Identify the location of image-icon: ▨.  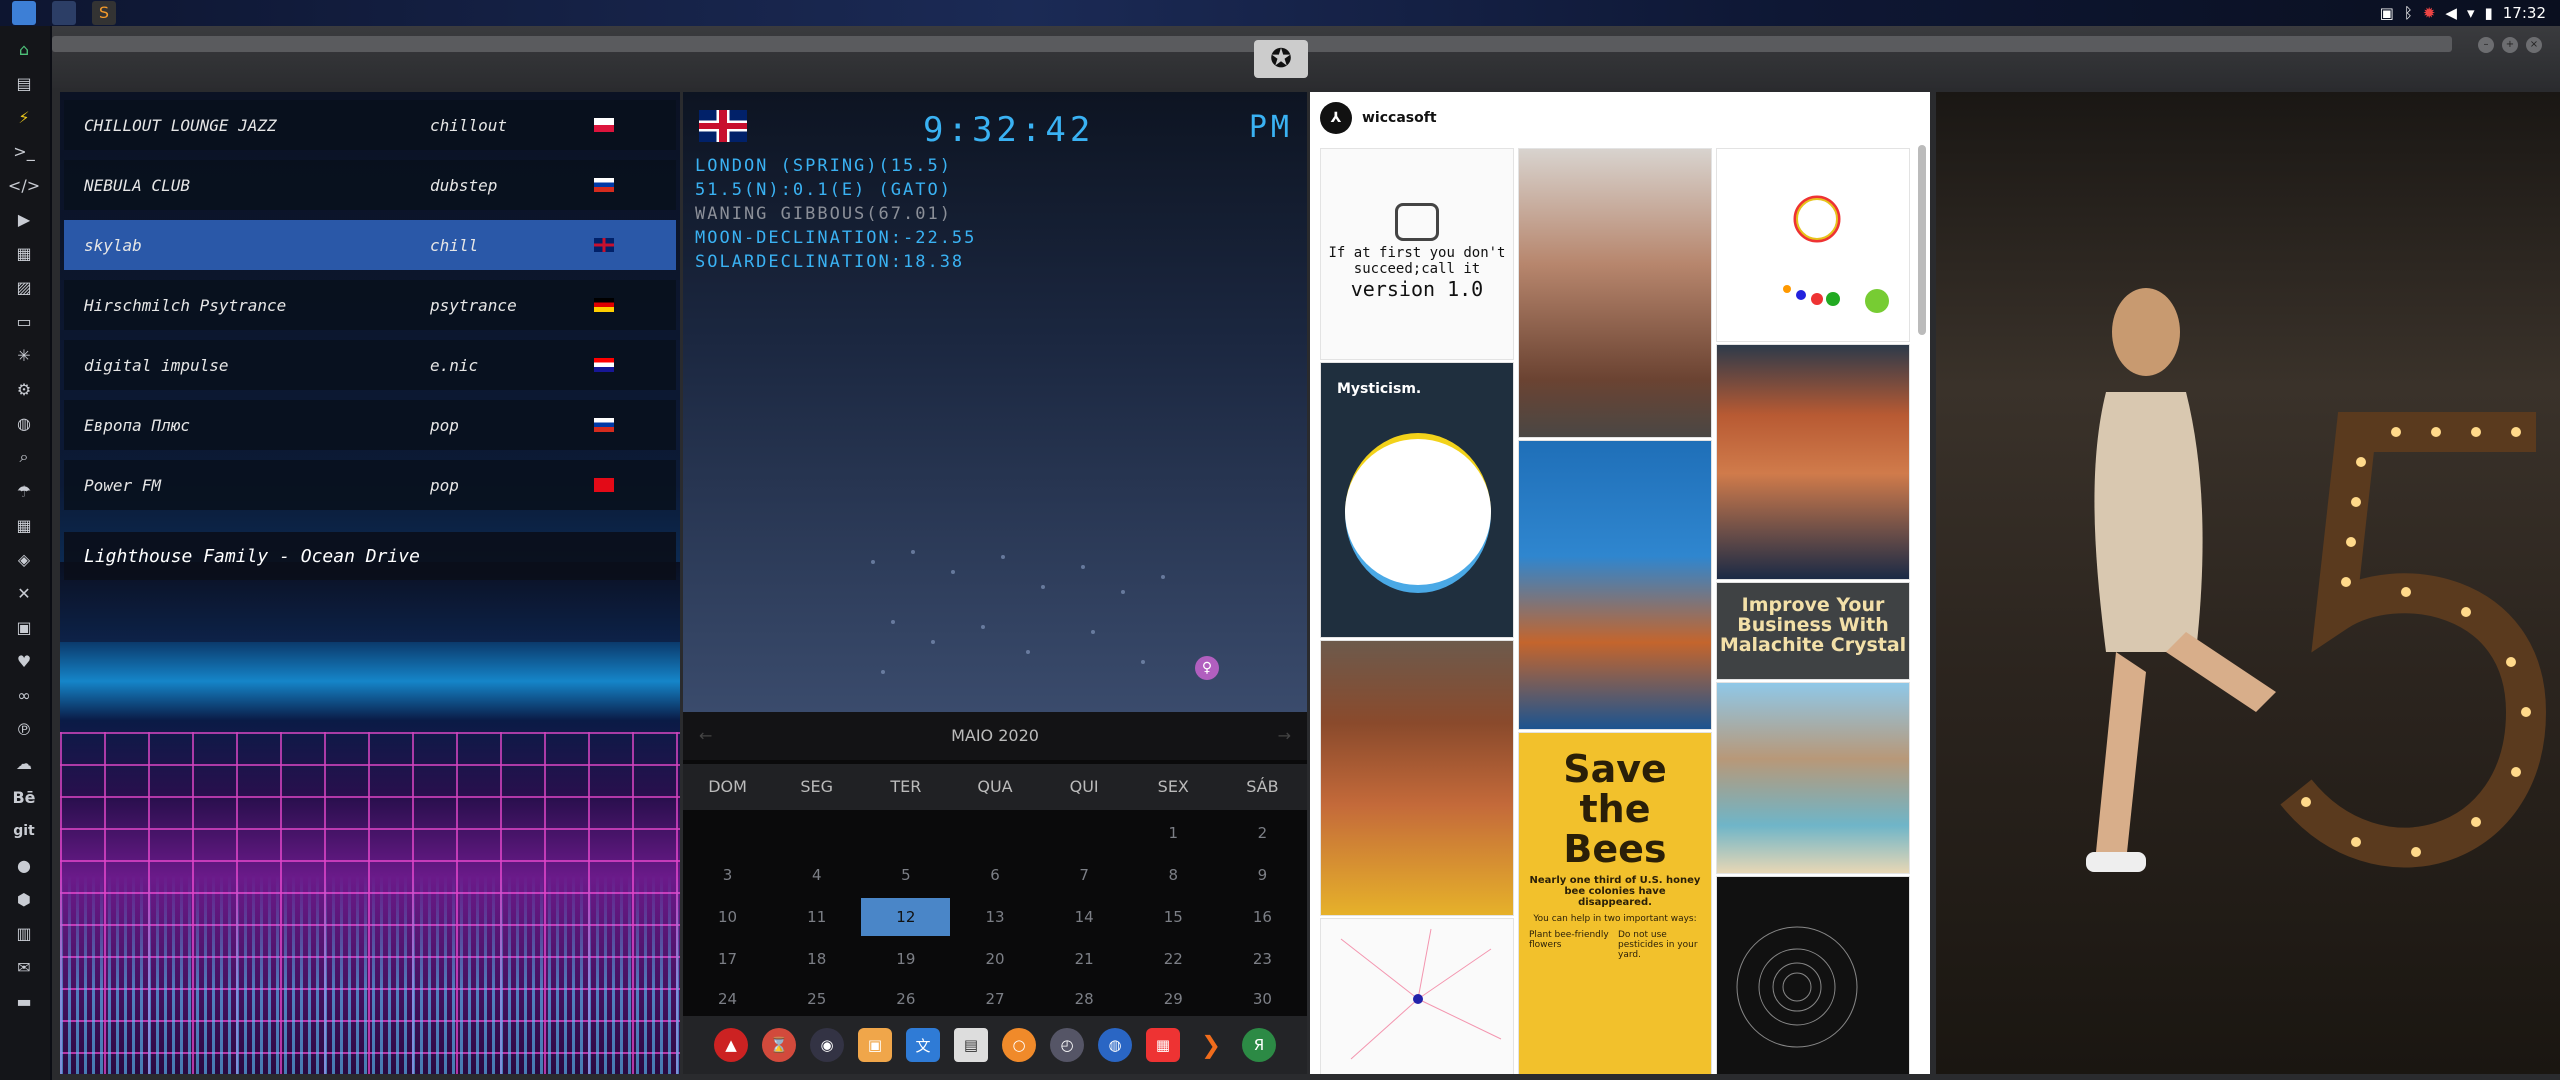
(24, 287).